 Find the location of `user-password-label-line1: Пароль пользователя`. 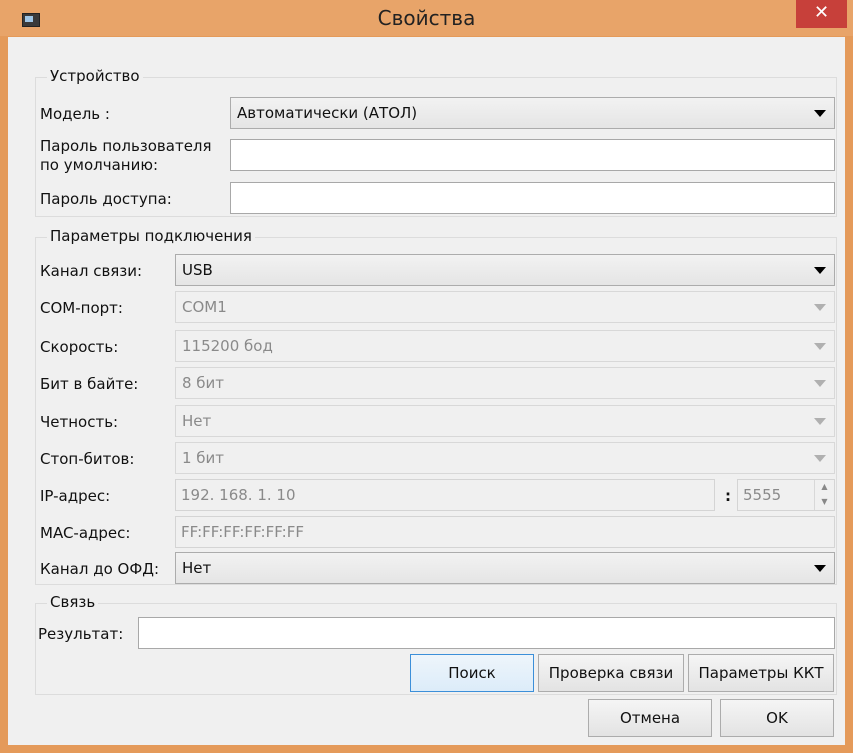

user-password-label-line1: Пароль пользователя is located at coordinates (126, 146).